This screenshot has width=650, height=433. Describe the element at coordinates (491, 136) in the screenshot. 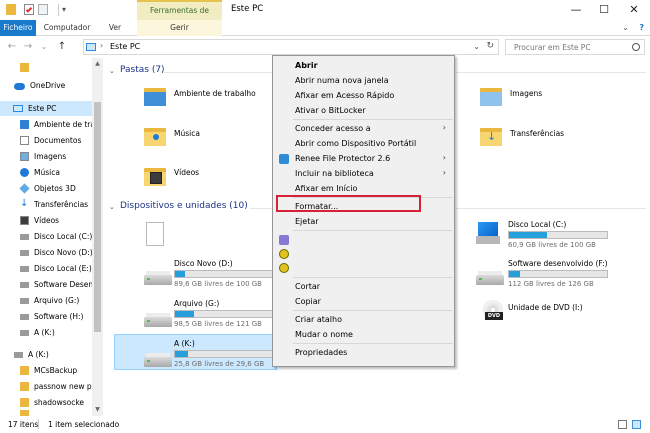

I see `folder-downloads-icon: ↓` at that location.